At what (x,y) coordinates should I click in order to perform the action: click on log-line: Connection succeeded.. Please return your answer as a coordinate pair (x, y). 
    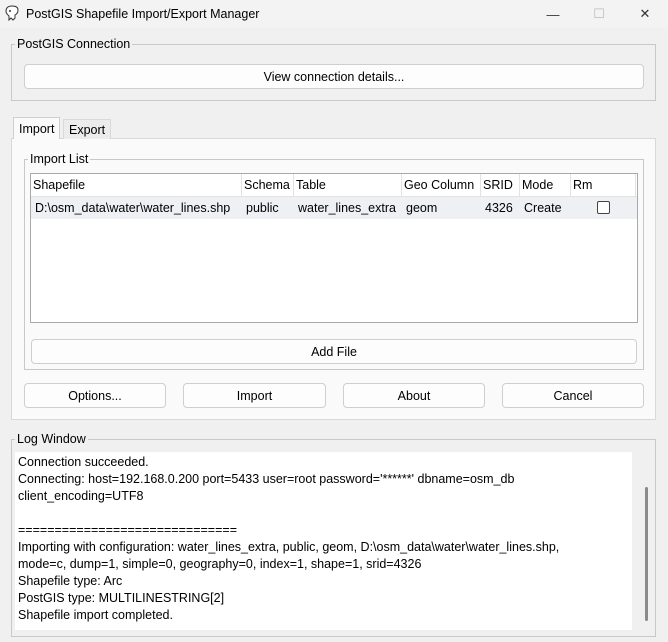
    Looking at the image, I should click on (83, 462).